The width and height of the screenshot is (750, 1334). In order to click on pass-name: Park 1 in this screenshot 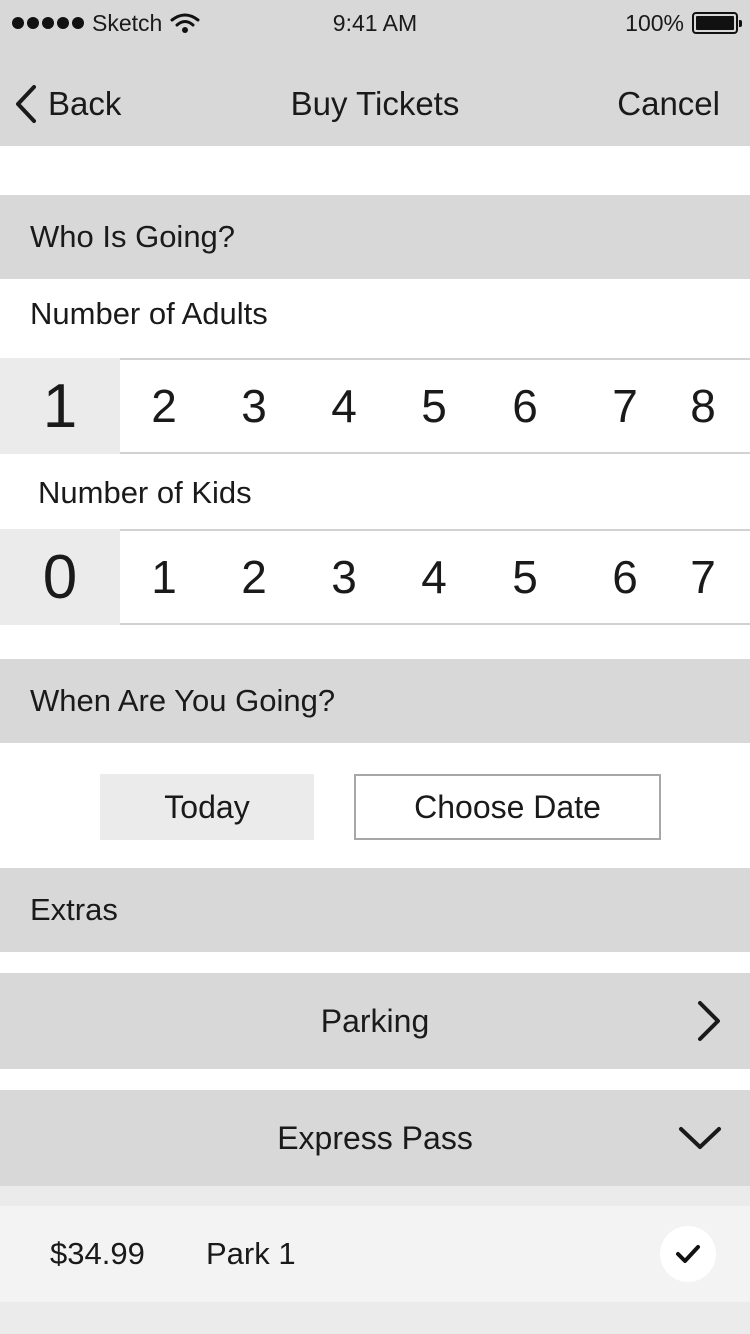, I will do `click(251, 1253)`.